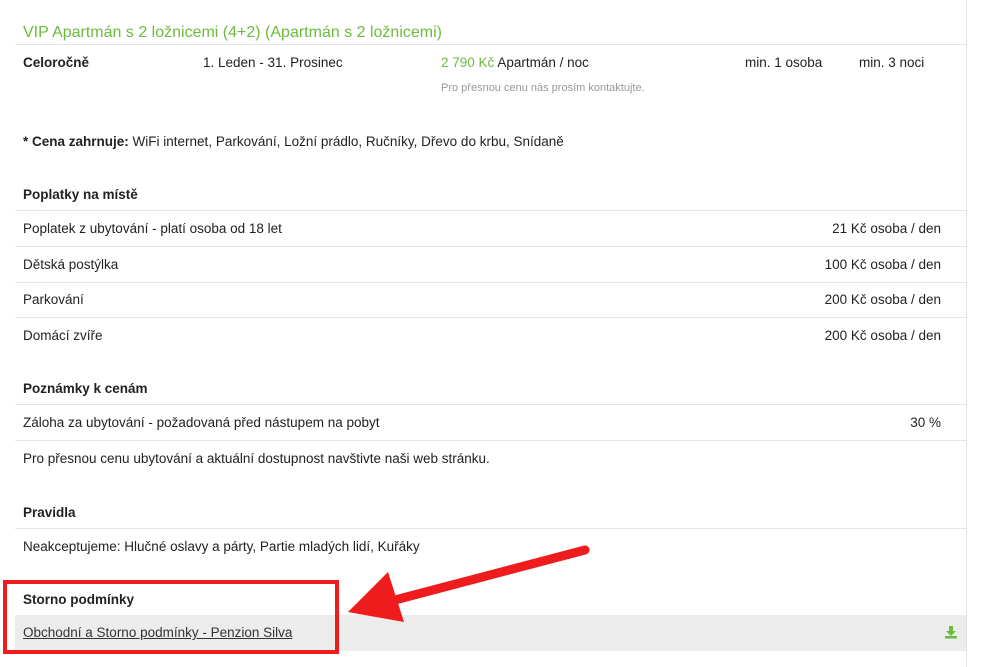 The height and width of the screenshot is (667, 983). What do you see at coordinates (63, 335) in the screenshot?
I see `fee-row-name: Domácí zvíře` at bounding box center [63, 335].